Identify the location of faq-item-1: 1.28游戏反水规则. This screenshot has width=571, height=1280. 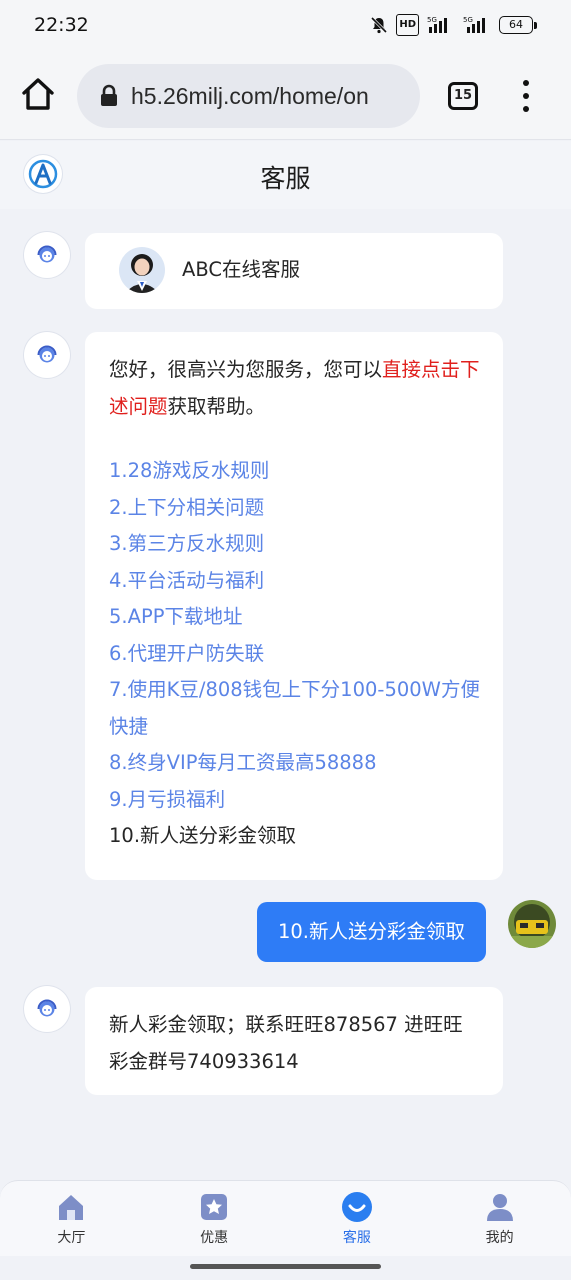
(295, 471).